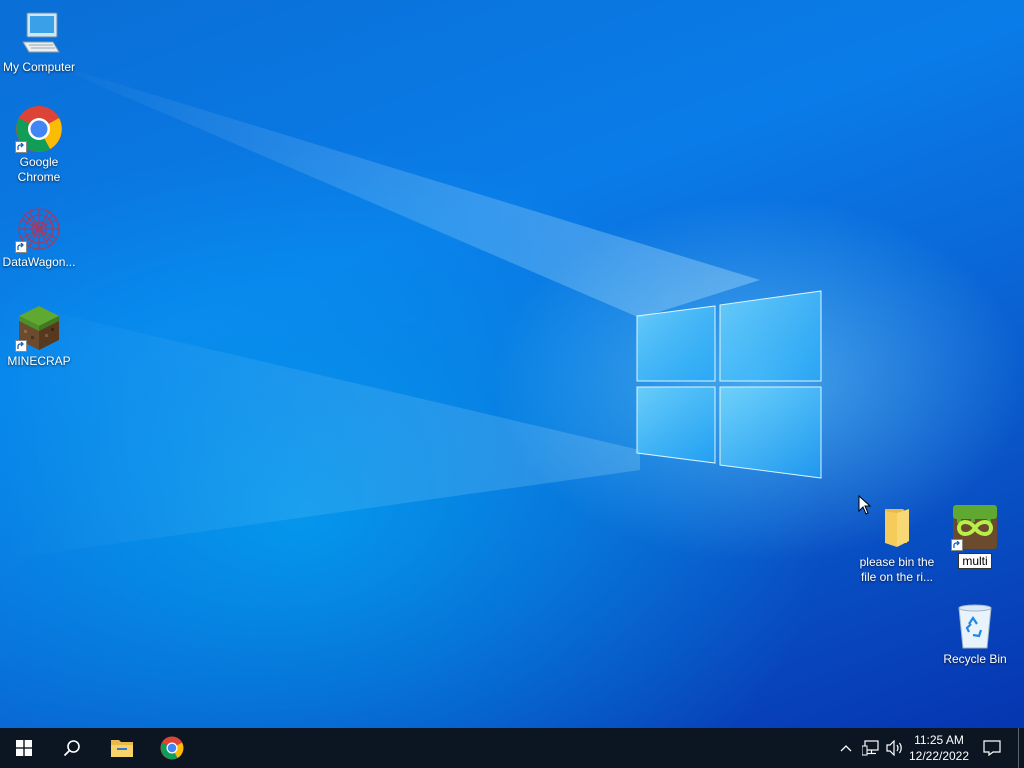 This screenshot has width=1024, height=768. What do you see at coordinates (865, 505) in the screenshot?
I see `mouse-cursor-icon` at bounding box center [865, 505].